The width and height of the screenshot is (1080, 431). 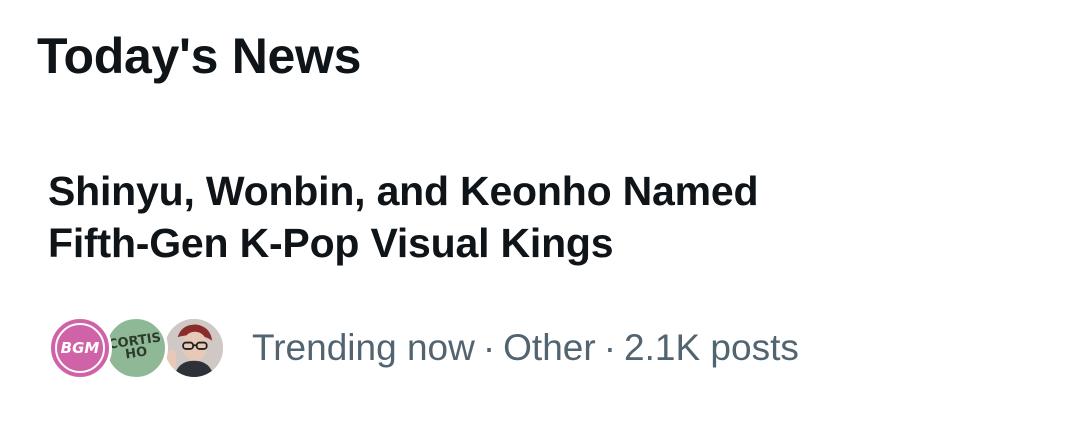 I want to click on news-meta-text: Trending now · Other · 2.1K posts, so click(x=525, y=348).